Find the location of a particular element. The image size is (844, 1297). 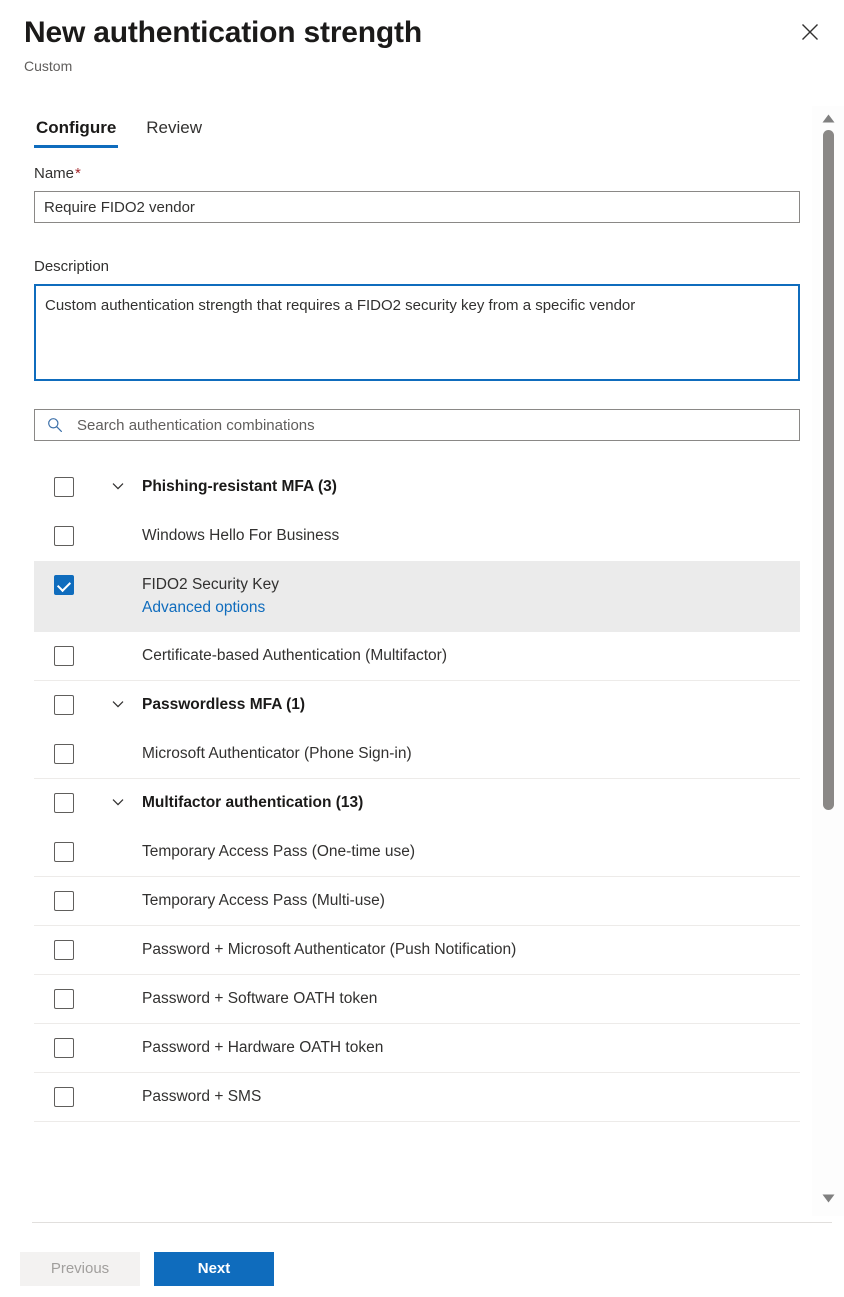

scrollbar-thumb is located at coordinates (828, 470).